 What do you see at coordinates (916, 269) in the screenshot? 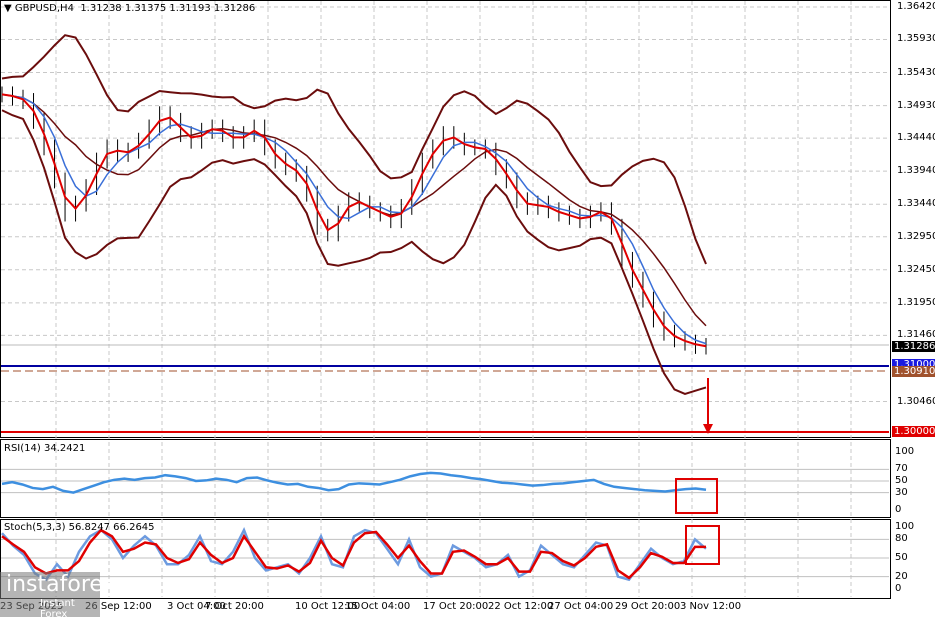
I see `price-tick: 1.32450` at bounding box center [916, 269].